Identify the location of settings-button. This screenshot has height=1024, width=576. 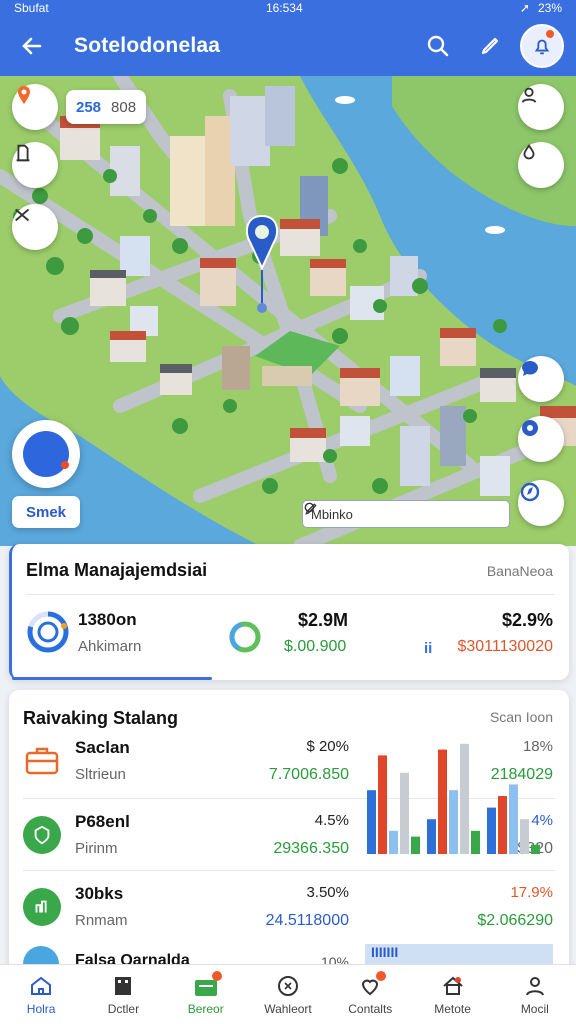
(541, 439).